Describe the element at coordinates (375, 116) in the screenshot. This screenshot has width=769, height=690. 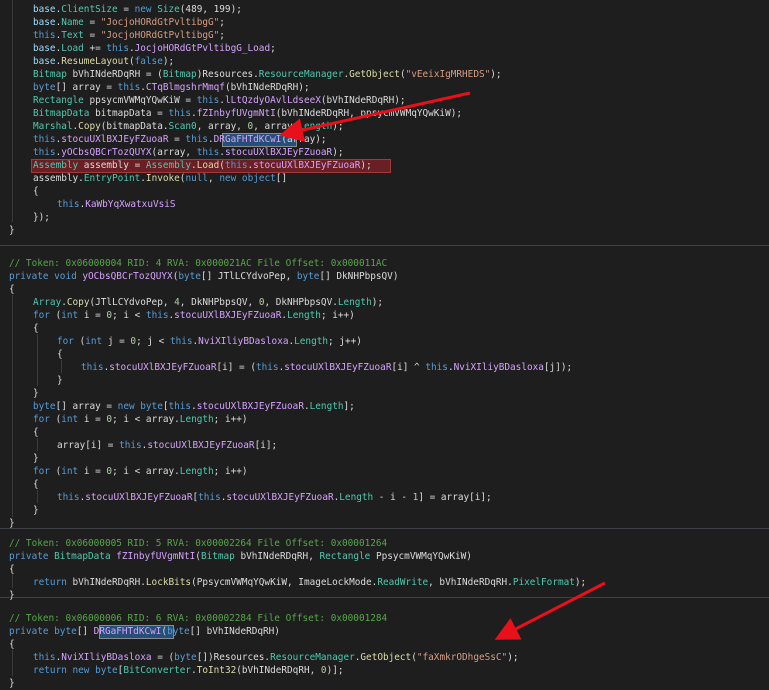
I see `red-arrow-to-DRGaFHTdKCwI-call` at that location.